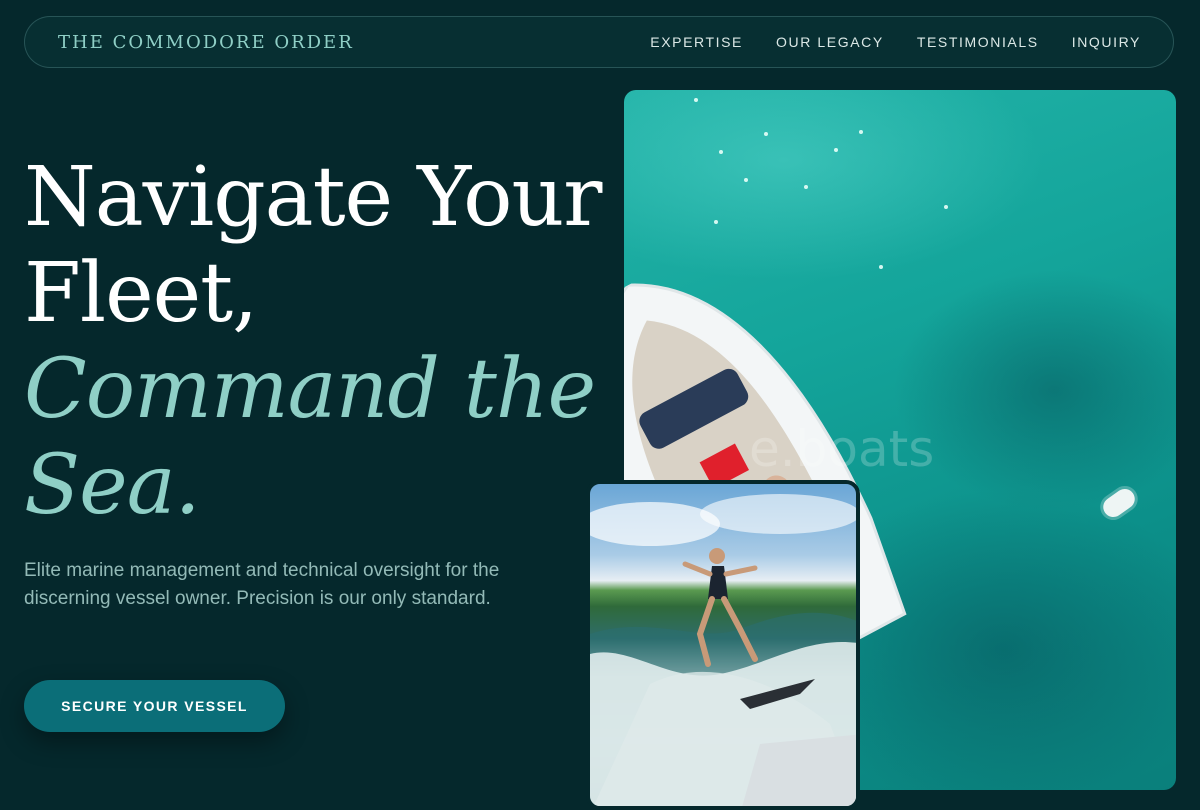  What do you see at coordinates (112, 485) in the screenshot?
I see `hero-title-line-4: Sea.` at bounding box center [112, 485].